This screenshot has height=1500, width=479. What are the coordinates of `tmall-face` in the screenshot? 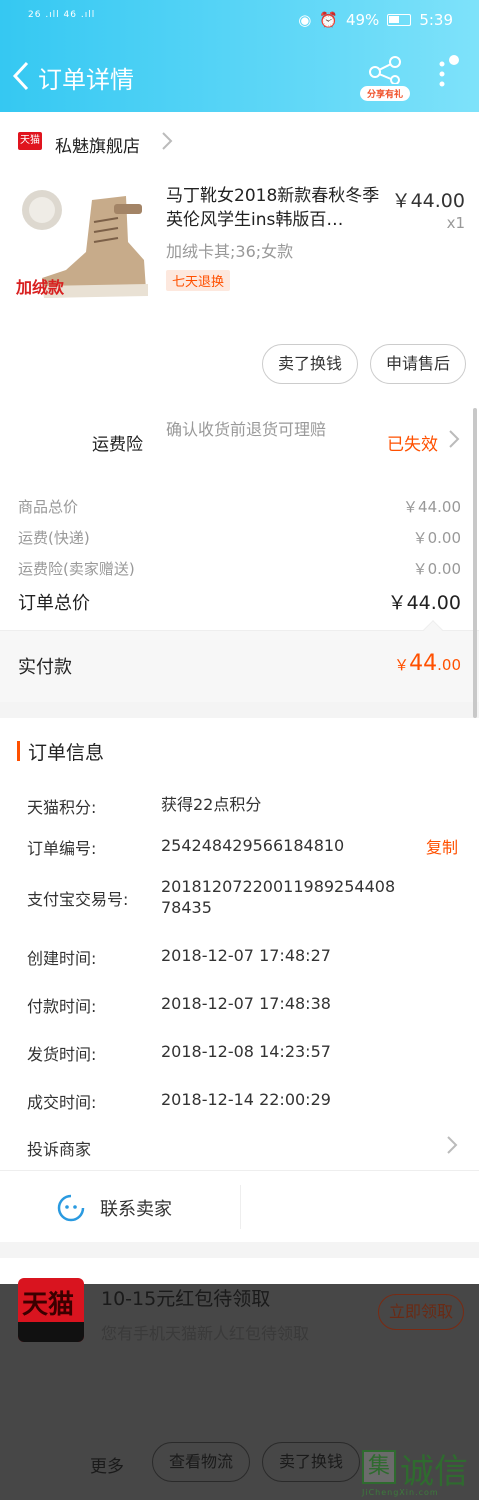 It's located at (51, 1332).